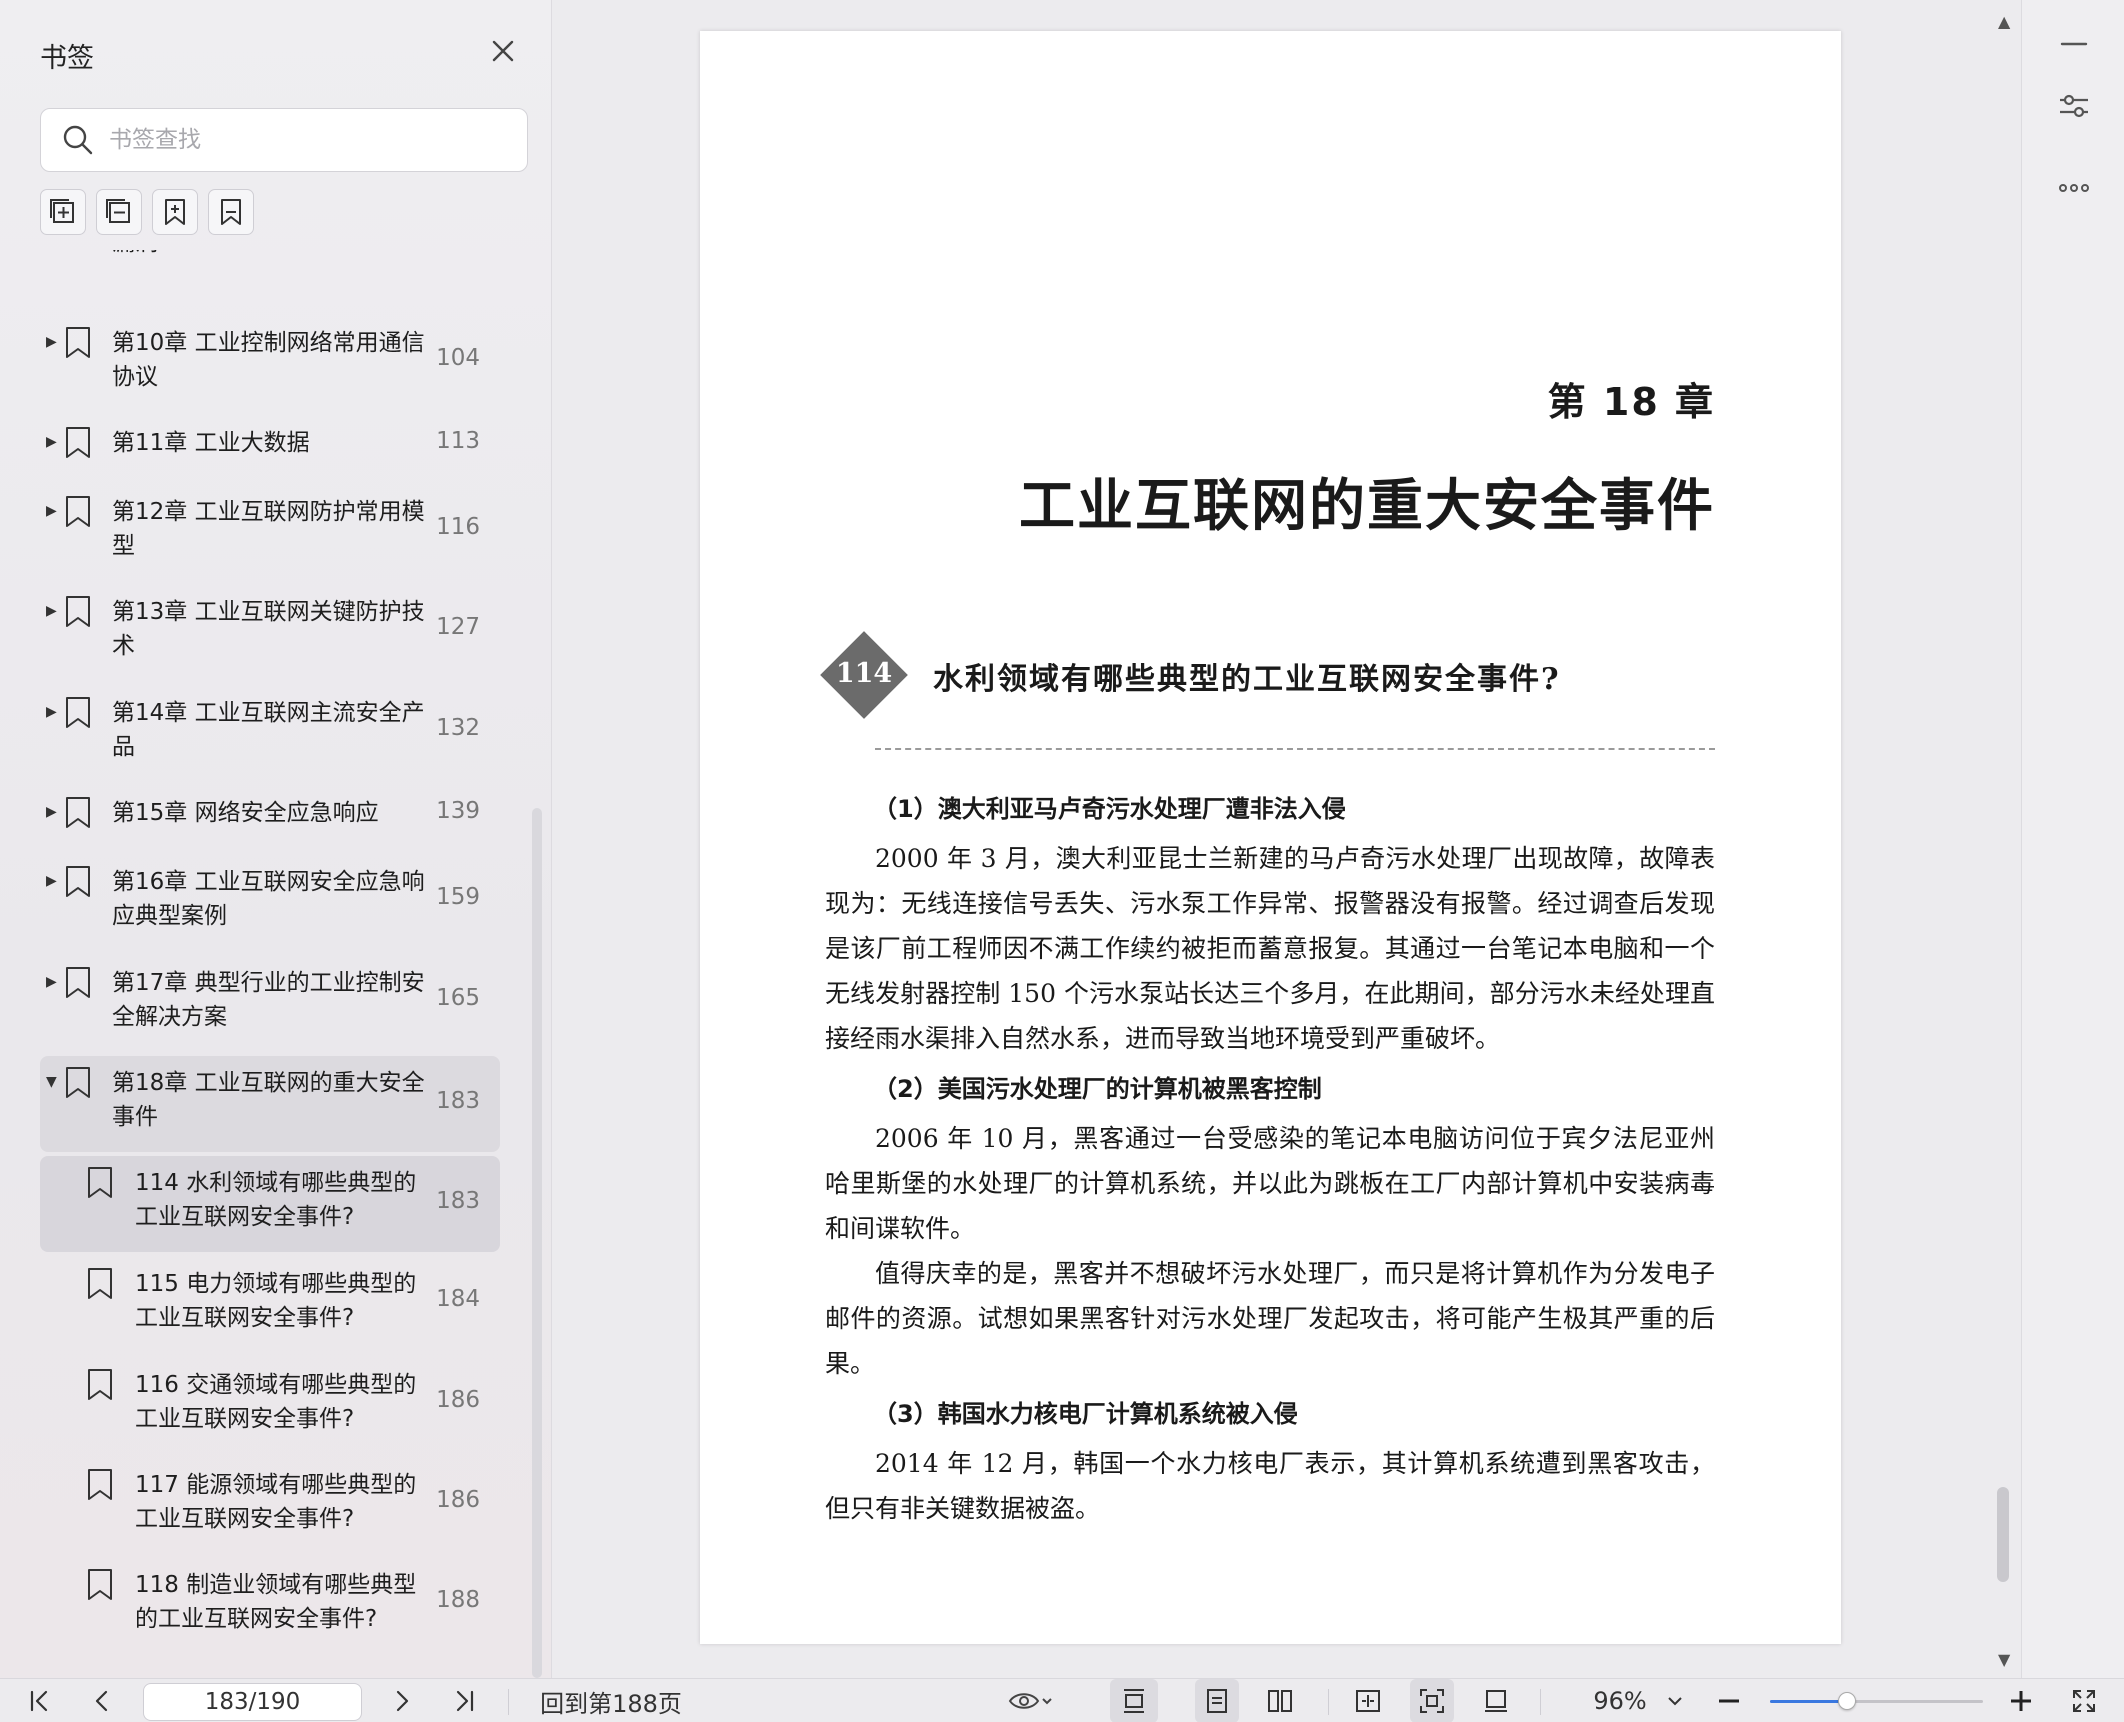  I want to click on single-page-icon, so click(1217, 1700).